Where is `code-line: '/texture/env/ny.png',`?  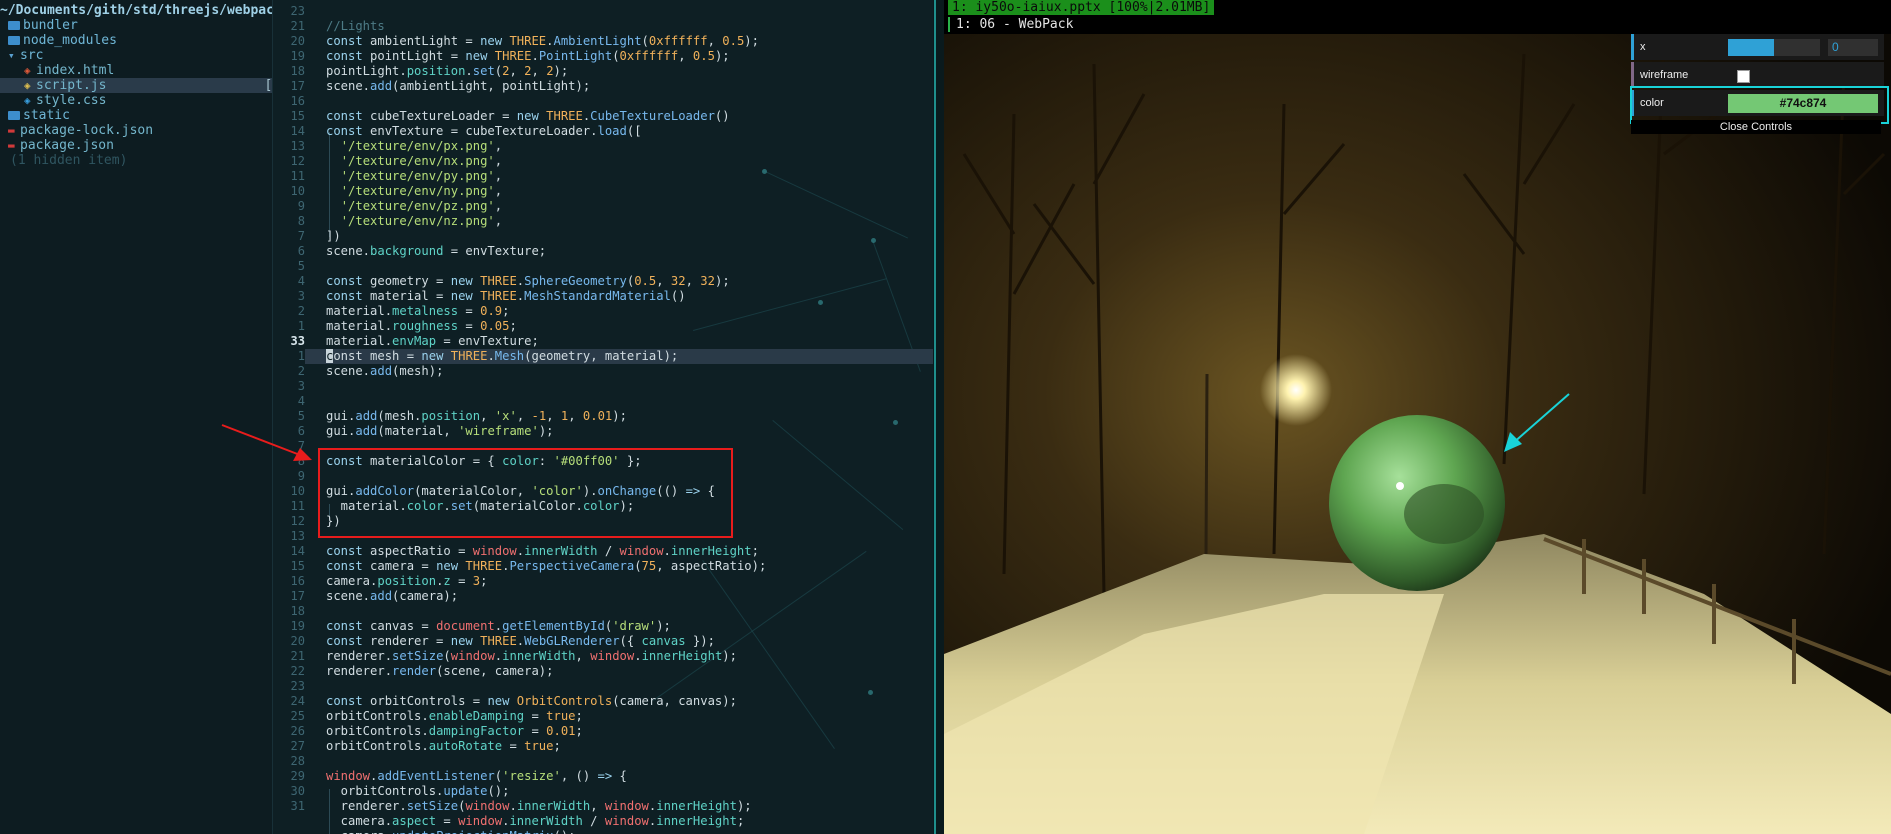 code-line: '/texture/env/ny.png', is located at coordinates (421, 191).